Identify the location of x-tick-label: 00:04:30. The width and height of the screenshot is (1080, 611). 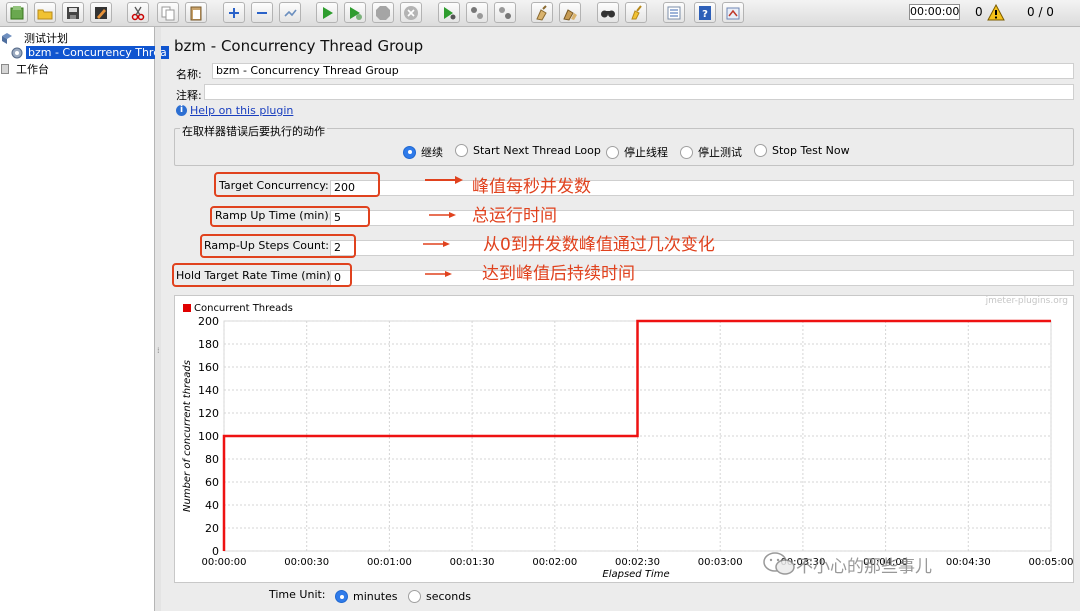
(968, 562).